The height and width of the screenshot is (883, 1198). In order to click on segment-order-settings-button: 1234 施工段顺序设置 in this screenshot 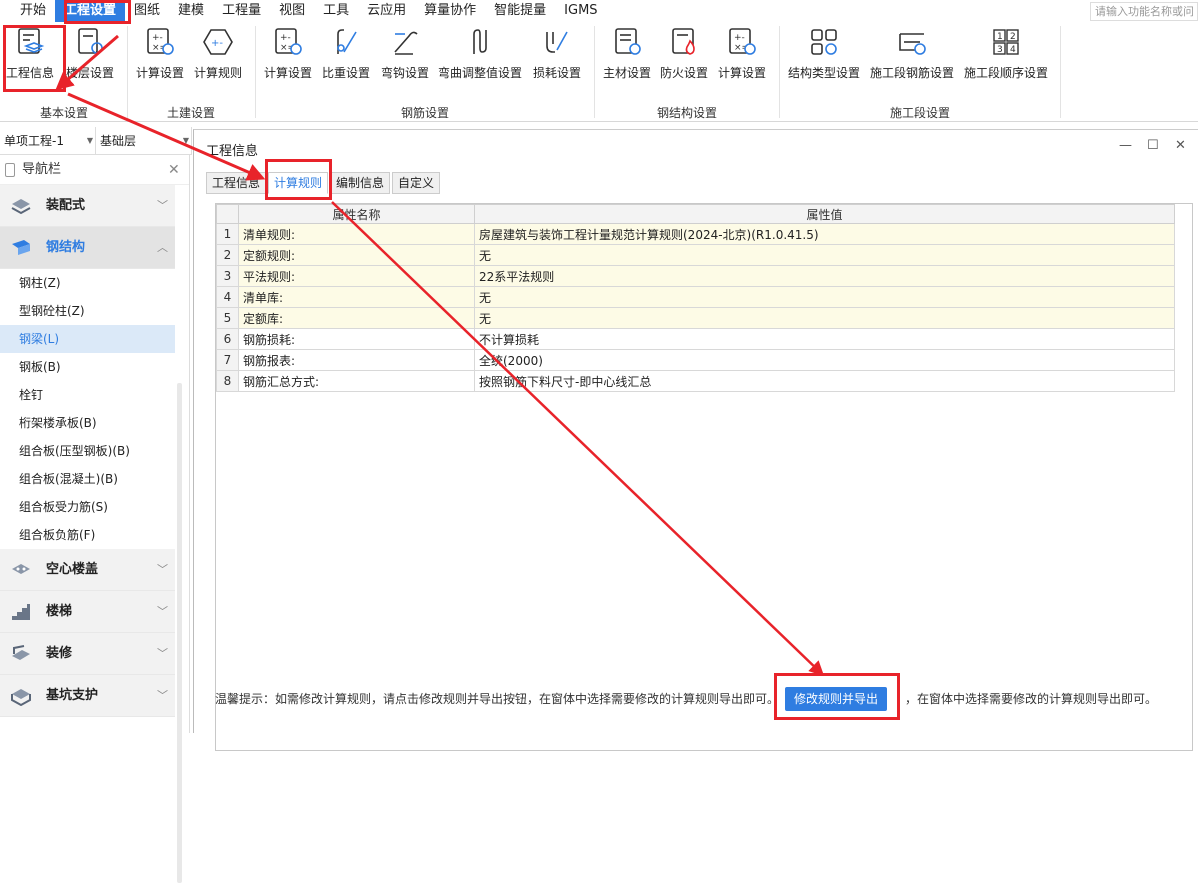, I will do `click(1006, 53)`.